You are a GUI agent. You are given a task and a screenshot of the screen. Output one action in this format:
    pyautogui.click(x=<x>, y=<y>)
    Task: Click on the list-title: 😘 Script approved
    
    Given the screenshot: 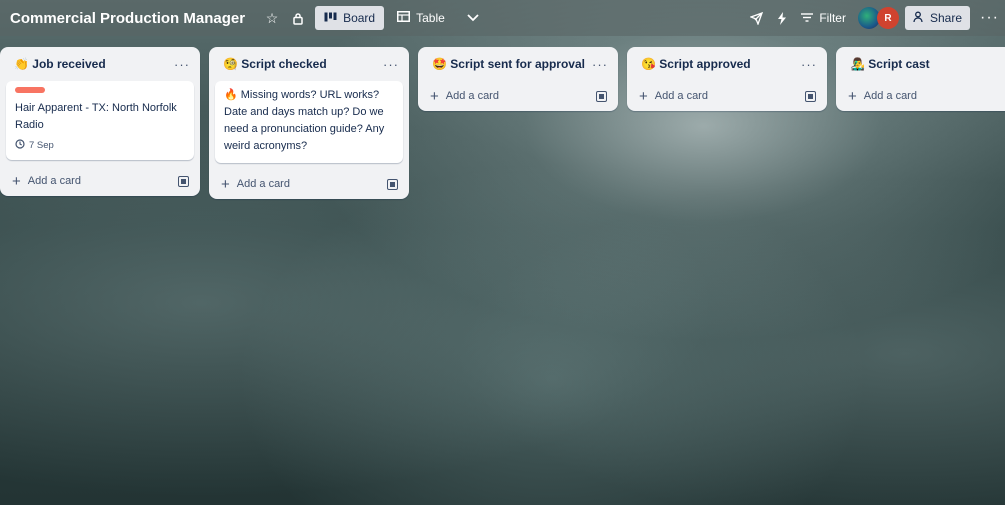 What is the action you would take?
    pyautogui.click(x=696, y=64)
    